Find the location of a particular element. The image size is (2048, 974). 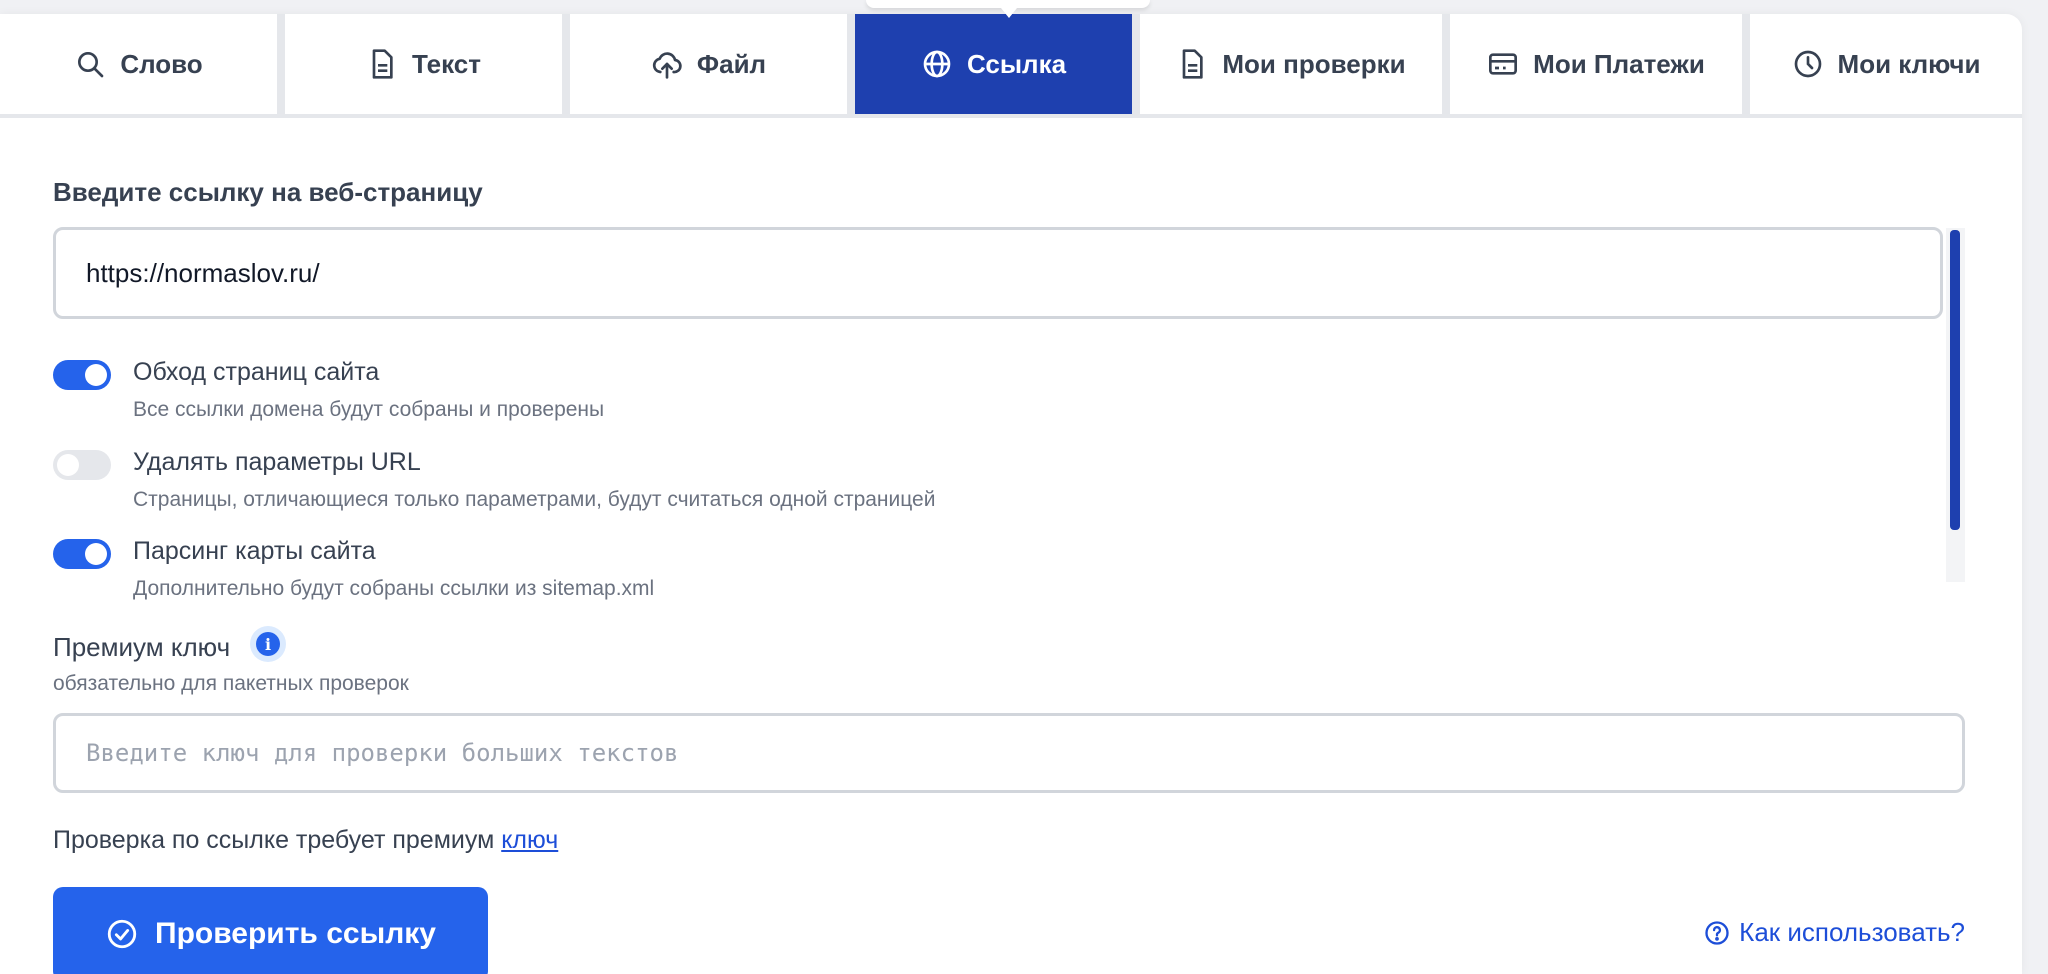

check-link-label: Проверить ссылку is located at coordinates (295, 933).